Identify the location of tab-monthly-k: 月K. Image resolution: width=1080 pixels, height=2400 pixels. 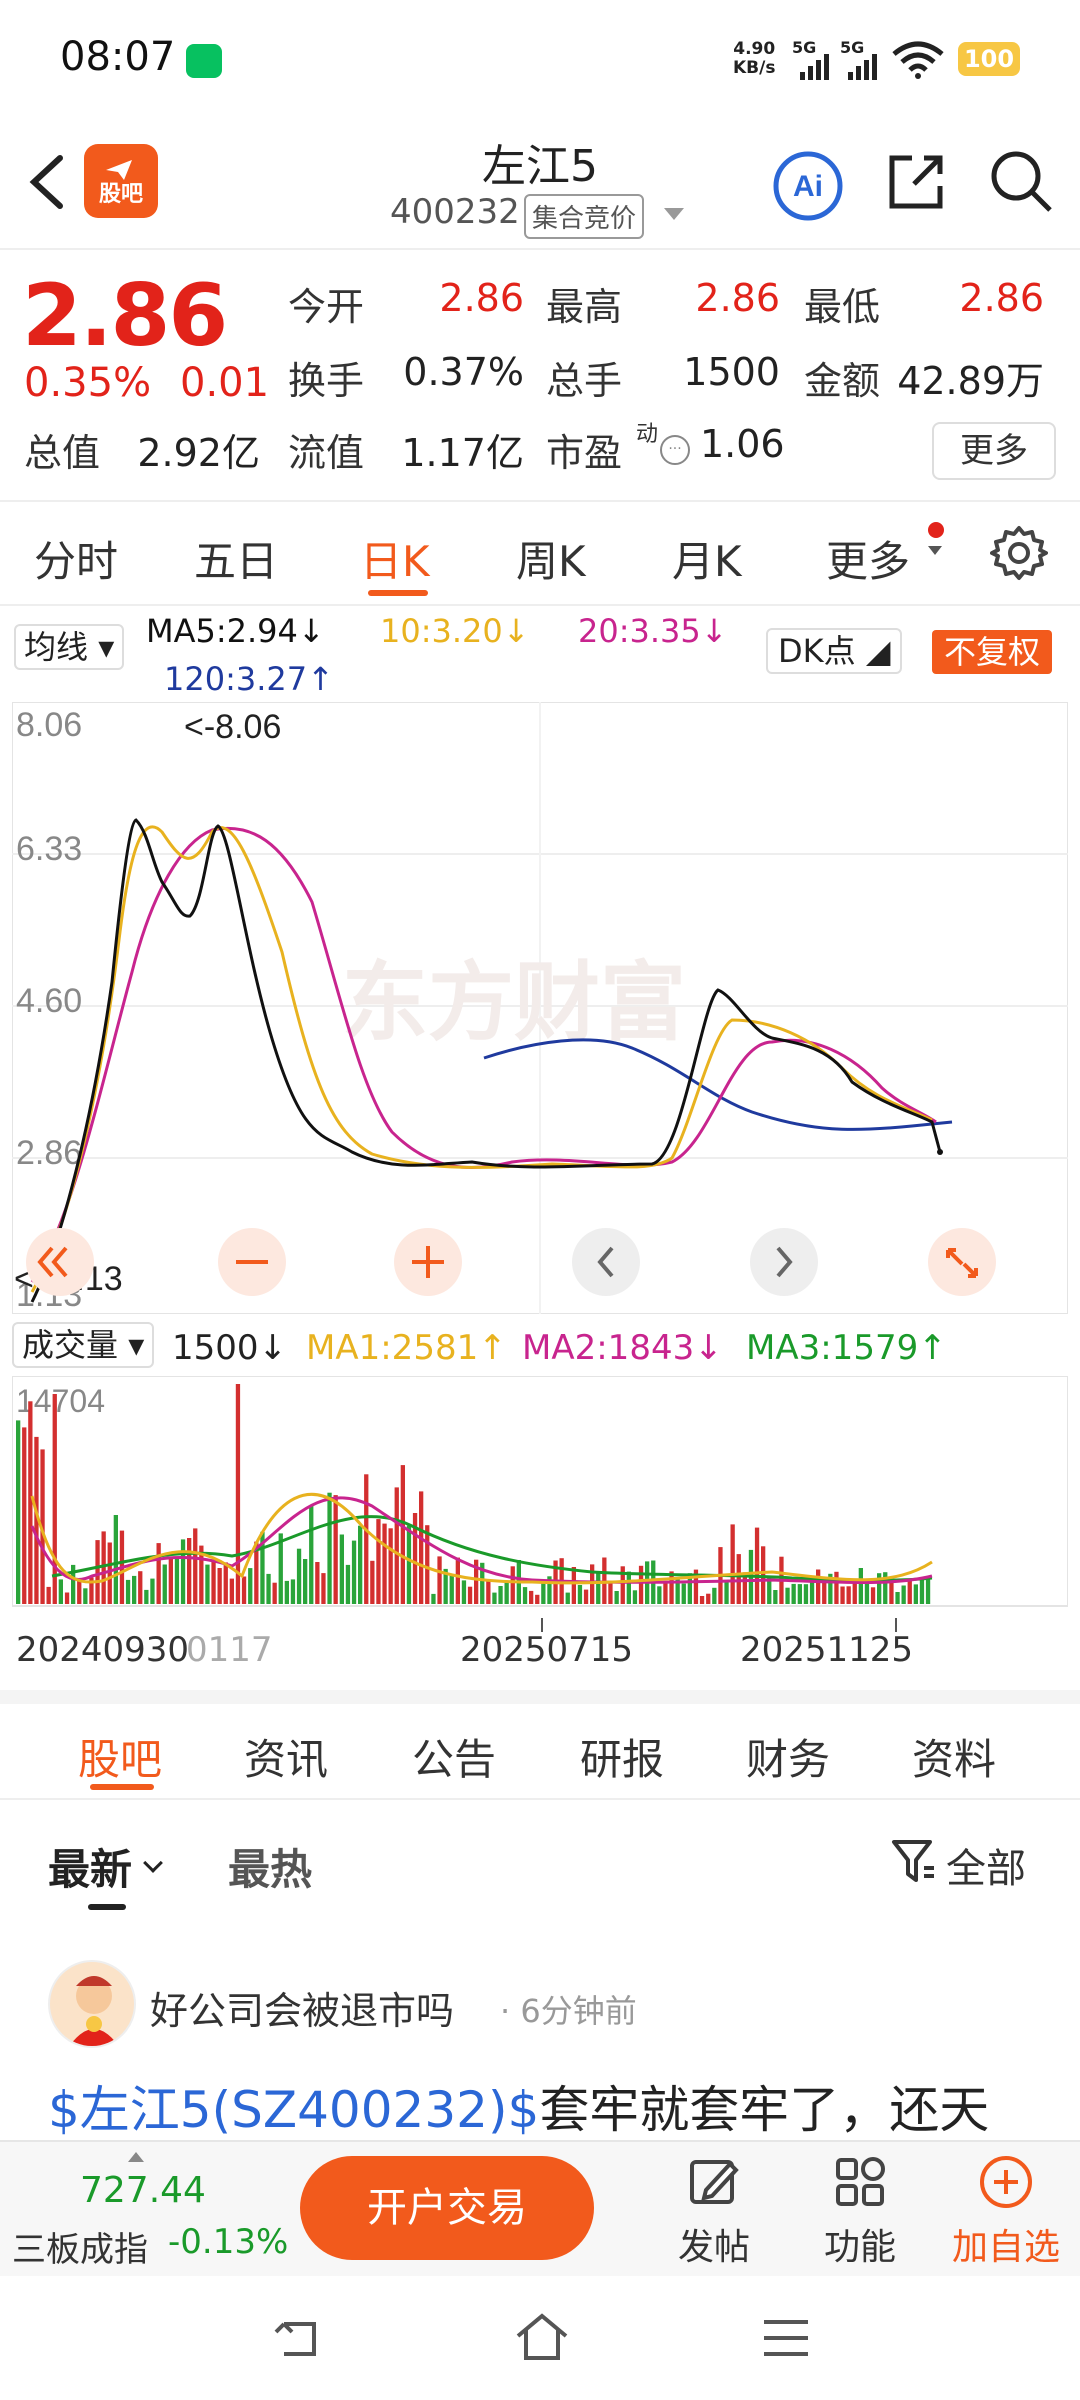
(707, 558).